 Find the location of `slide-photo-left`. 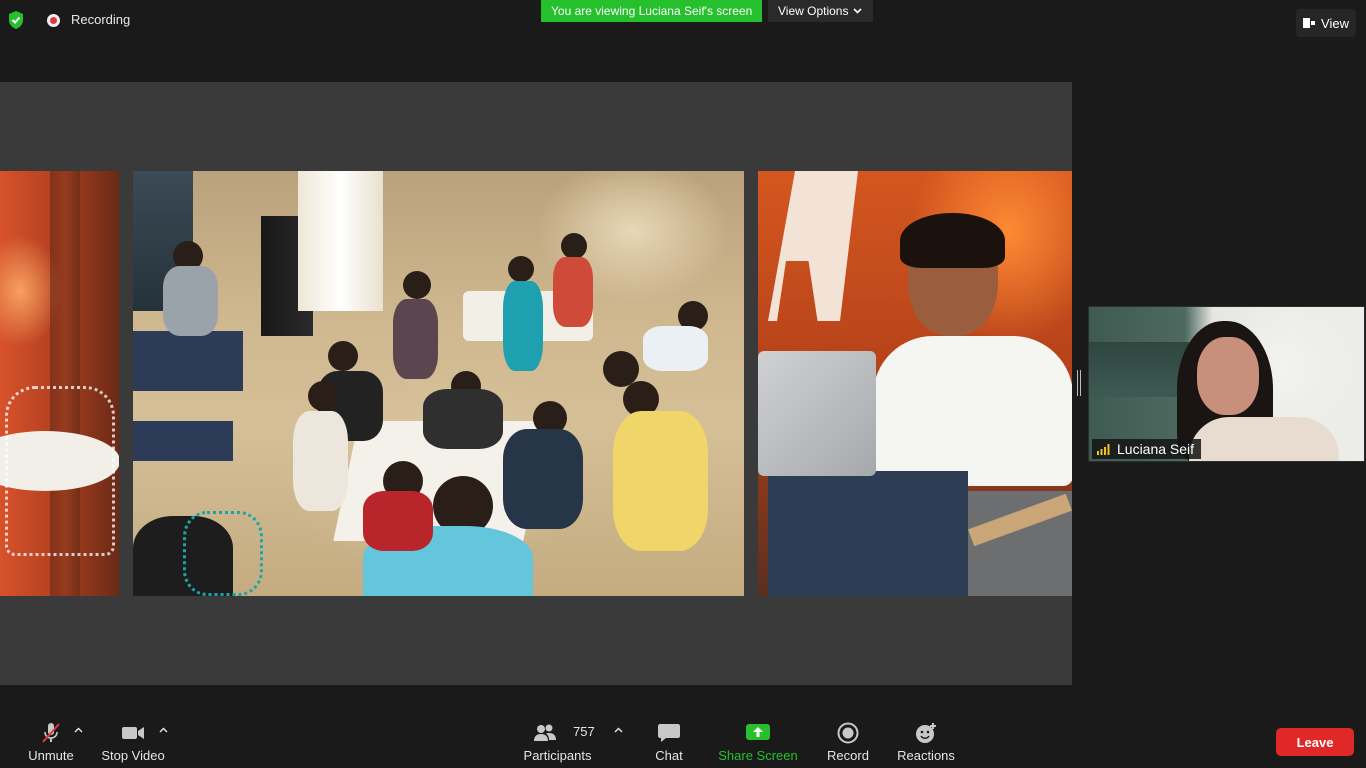

slide-photo-left is located at coordinates (59, 383).